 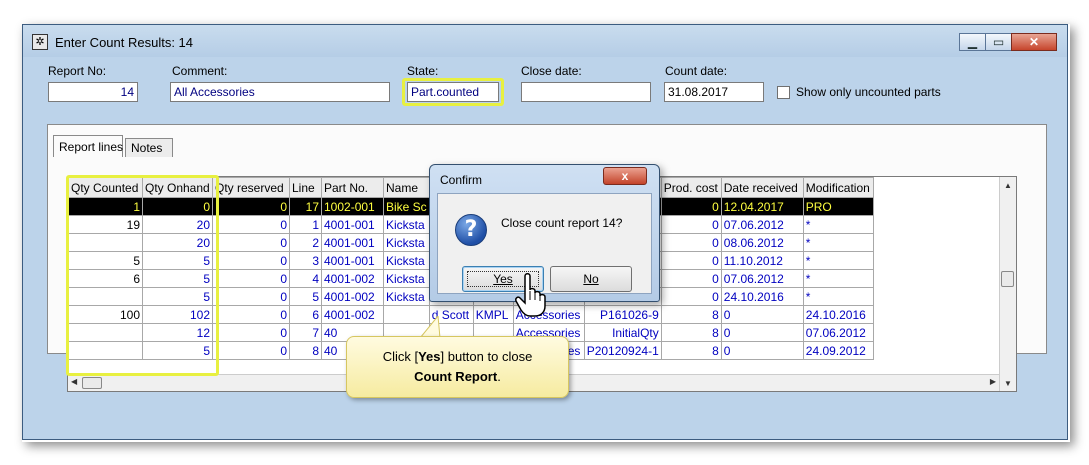 What do you see at coordinates (868, 92) in the screenshot?
I see `show-uncounted-label: Show only uncounted parts` at bounding box center [868, 92].